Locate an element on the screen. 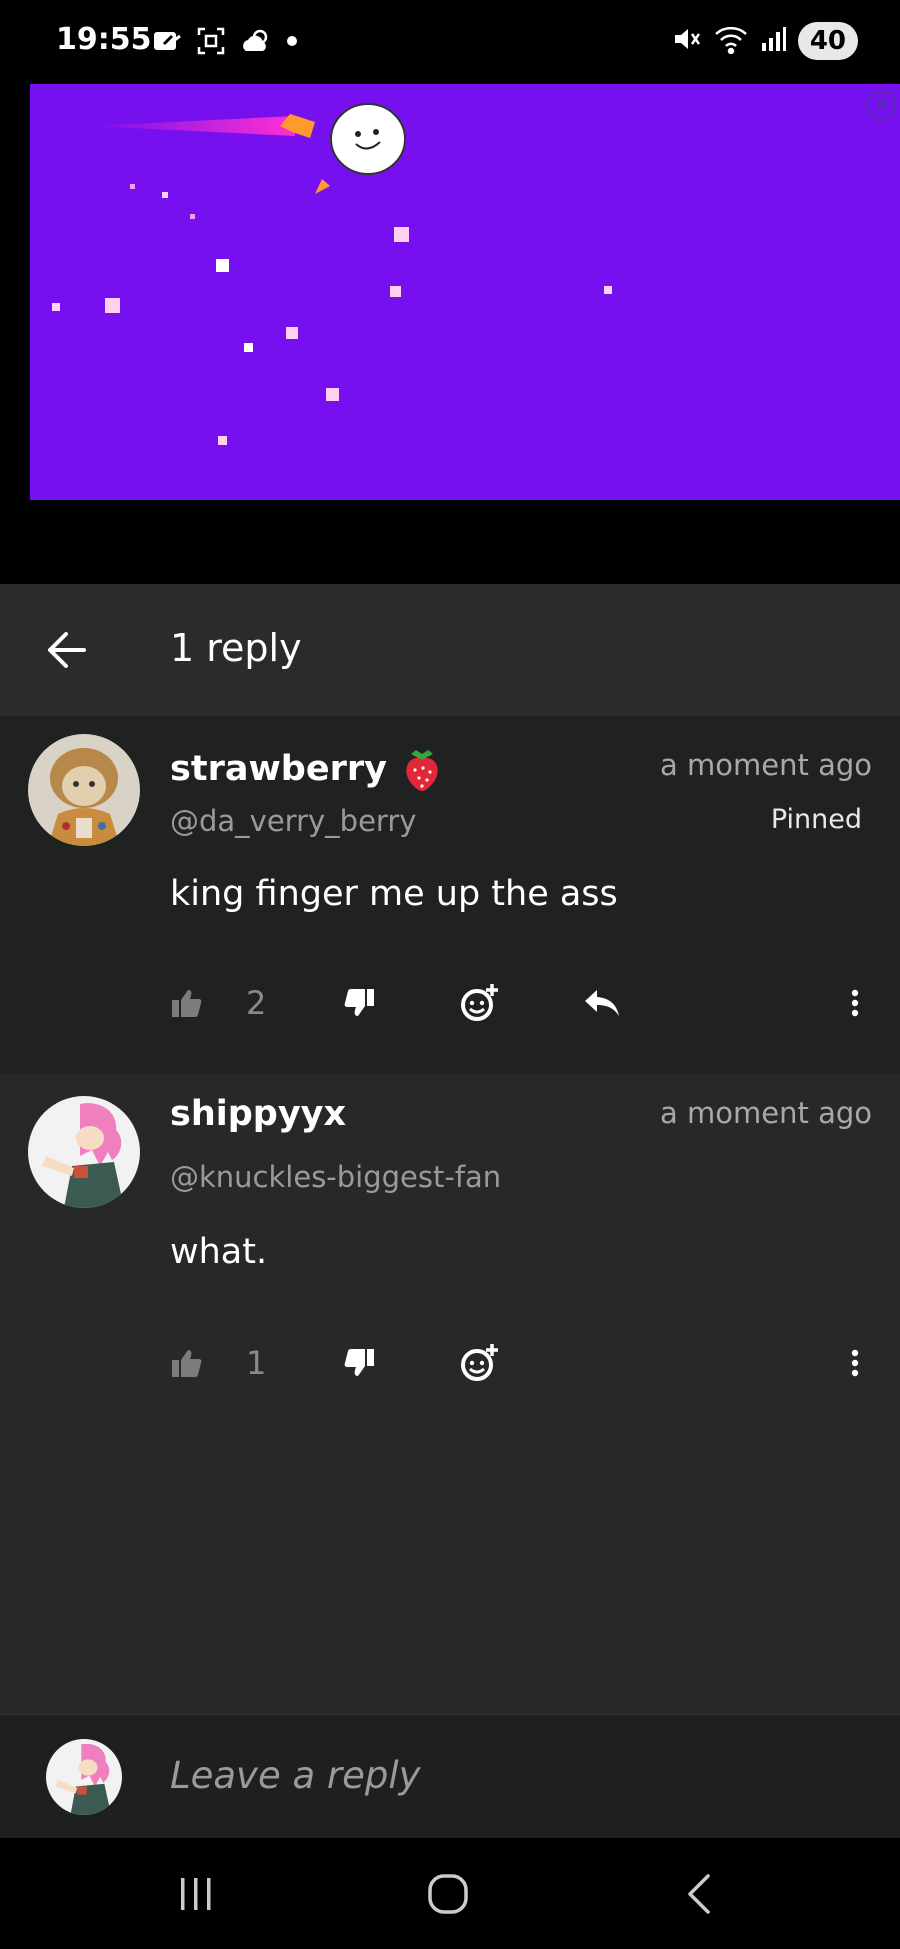  comment-actions: 2 is located at coordinates (520, 1003).